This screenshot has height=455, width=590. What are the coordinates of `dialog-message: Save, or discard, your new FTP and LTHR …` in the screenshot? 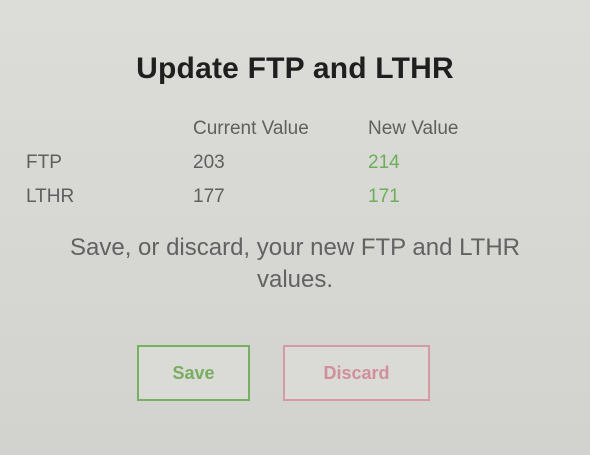 It's located at (295, 263).